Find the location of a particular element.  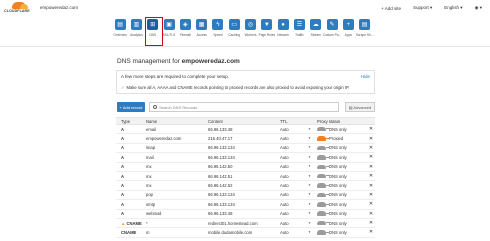

add-site-button: + Add site is located at coordinates (391, 8).